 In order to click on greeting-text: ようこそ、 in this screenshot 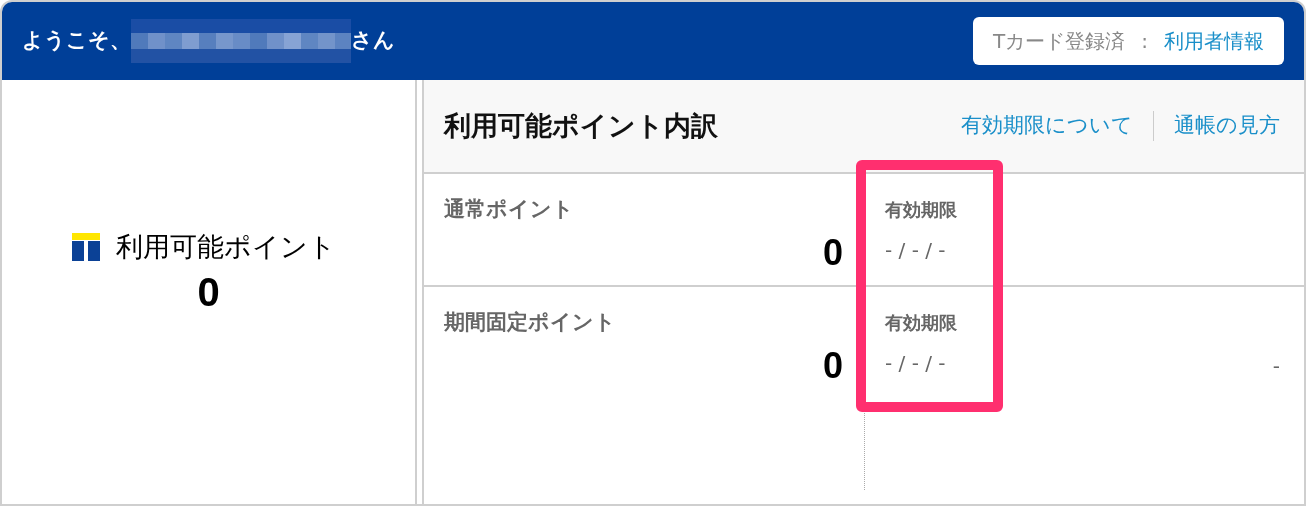, I will do `click(76, 41)`.